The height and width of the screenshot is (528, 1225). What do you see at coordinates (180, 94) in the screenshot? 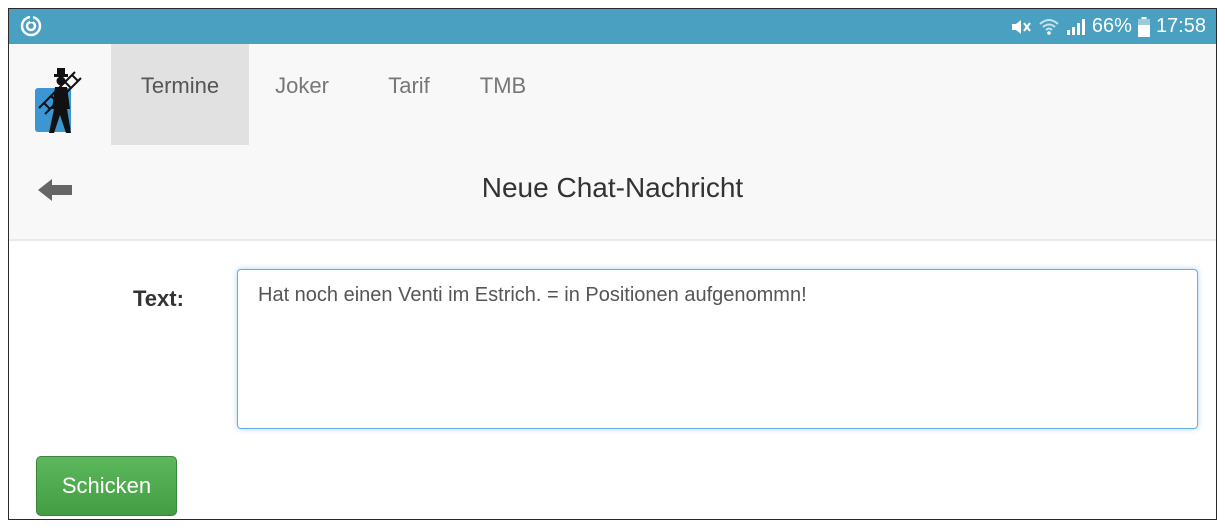
I see `tab-termine: Termine` at bounding box center [180, 94].